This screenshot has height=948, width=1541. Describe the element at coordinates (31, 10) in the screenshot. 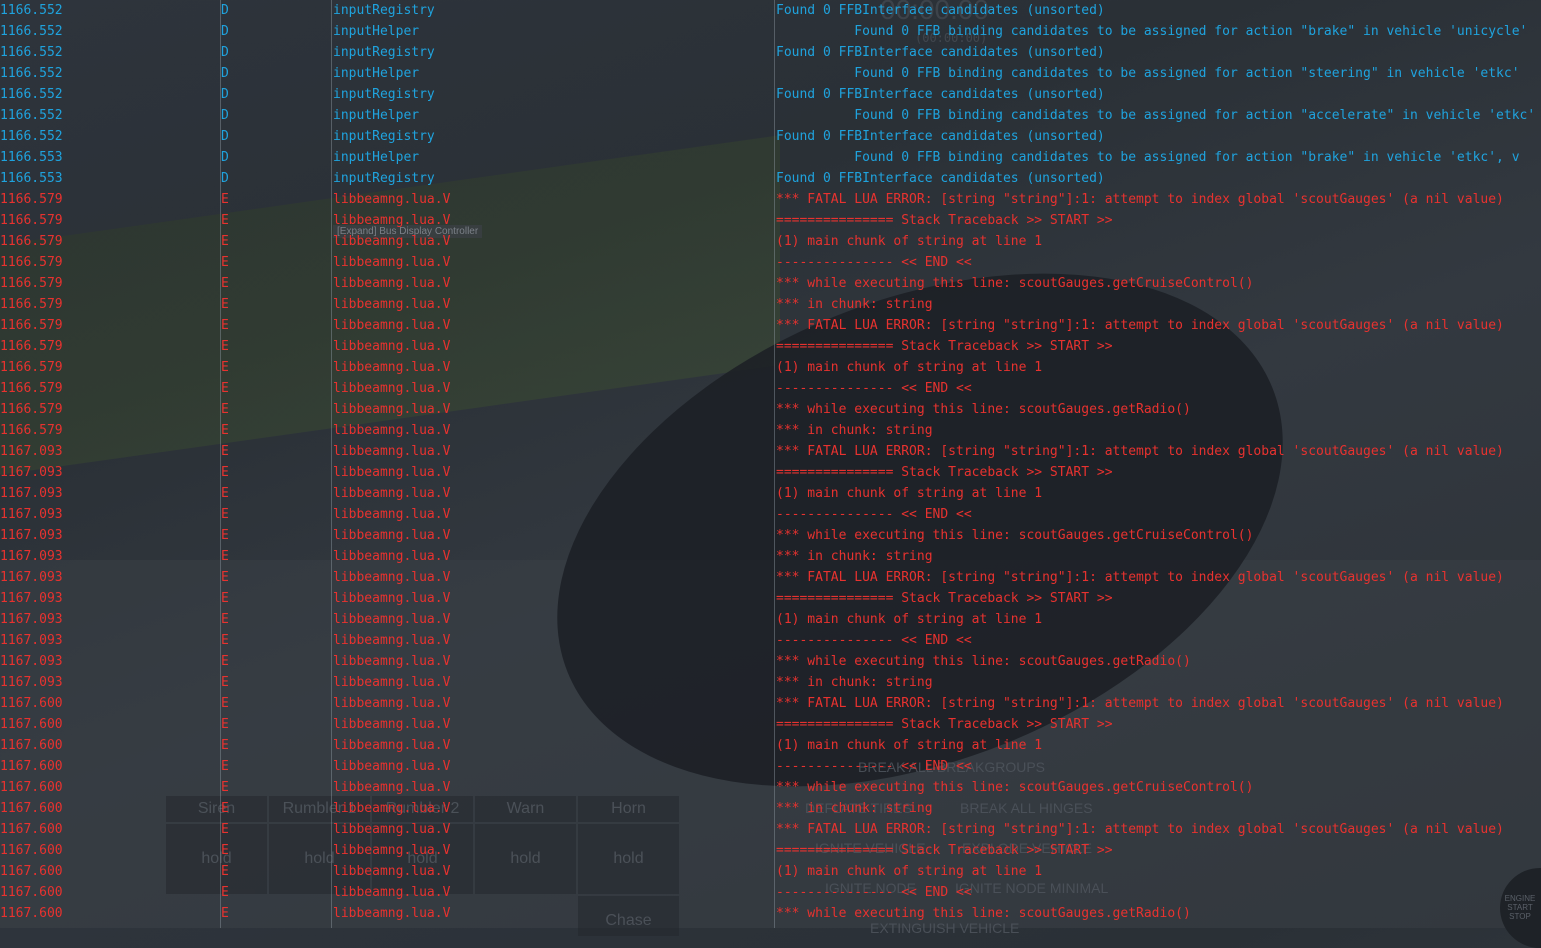

I see `log-timestamp: 1166.552` at that location.